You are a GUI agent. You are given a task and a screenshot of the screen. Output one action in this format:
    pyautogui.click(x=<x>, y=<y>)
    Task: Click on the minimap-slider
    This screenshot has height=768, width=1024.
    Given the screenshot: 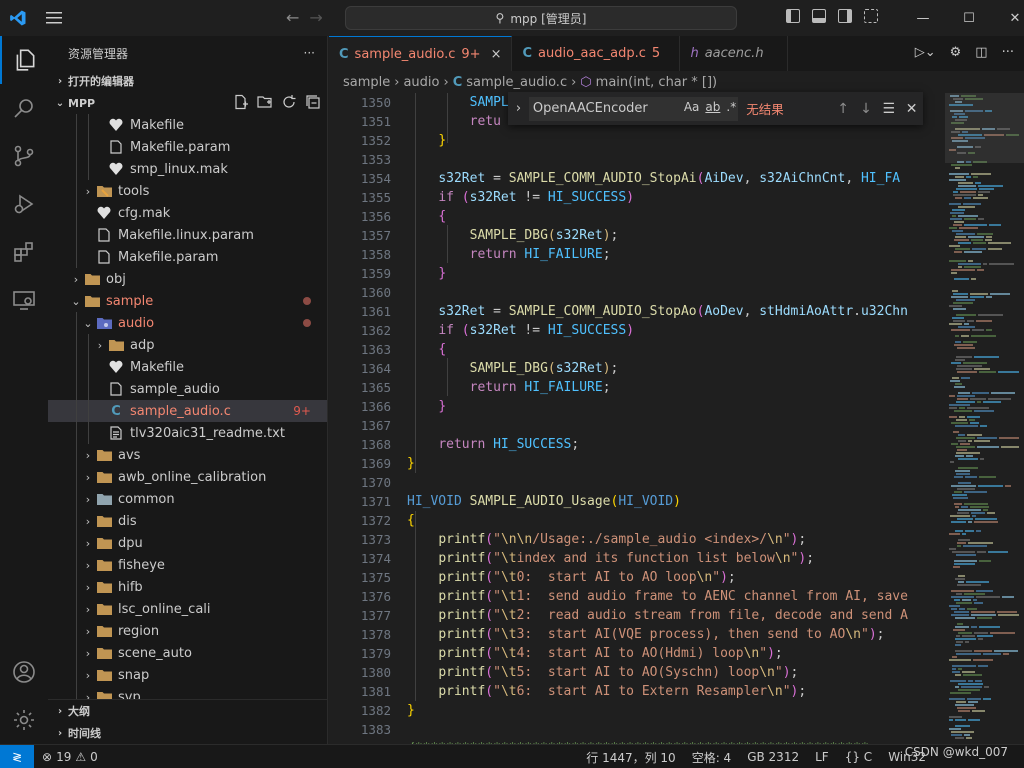 What is the action you would take?
    pyautogui.click(x=984, y=128)
    